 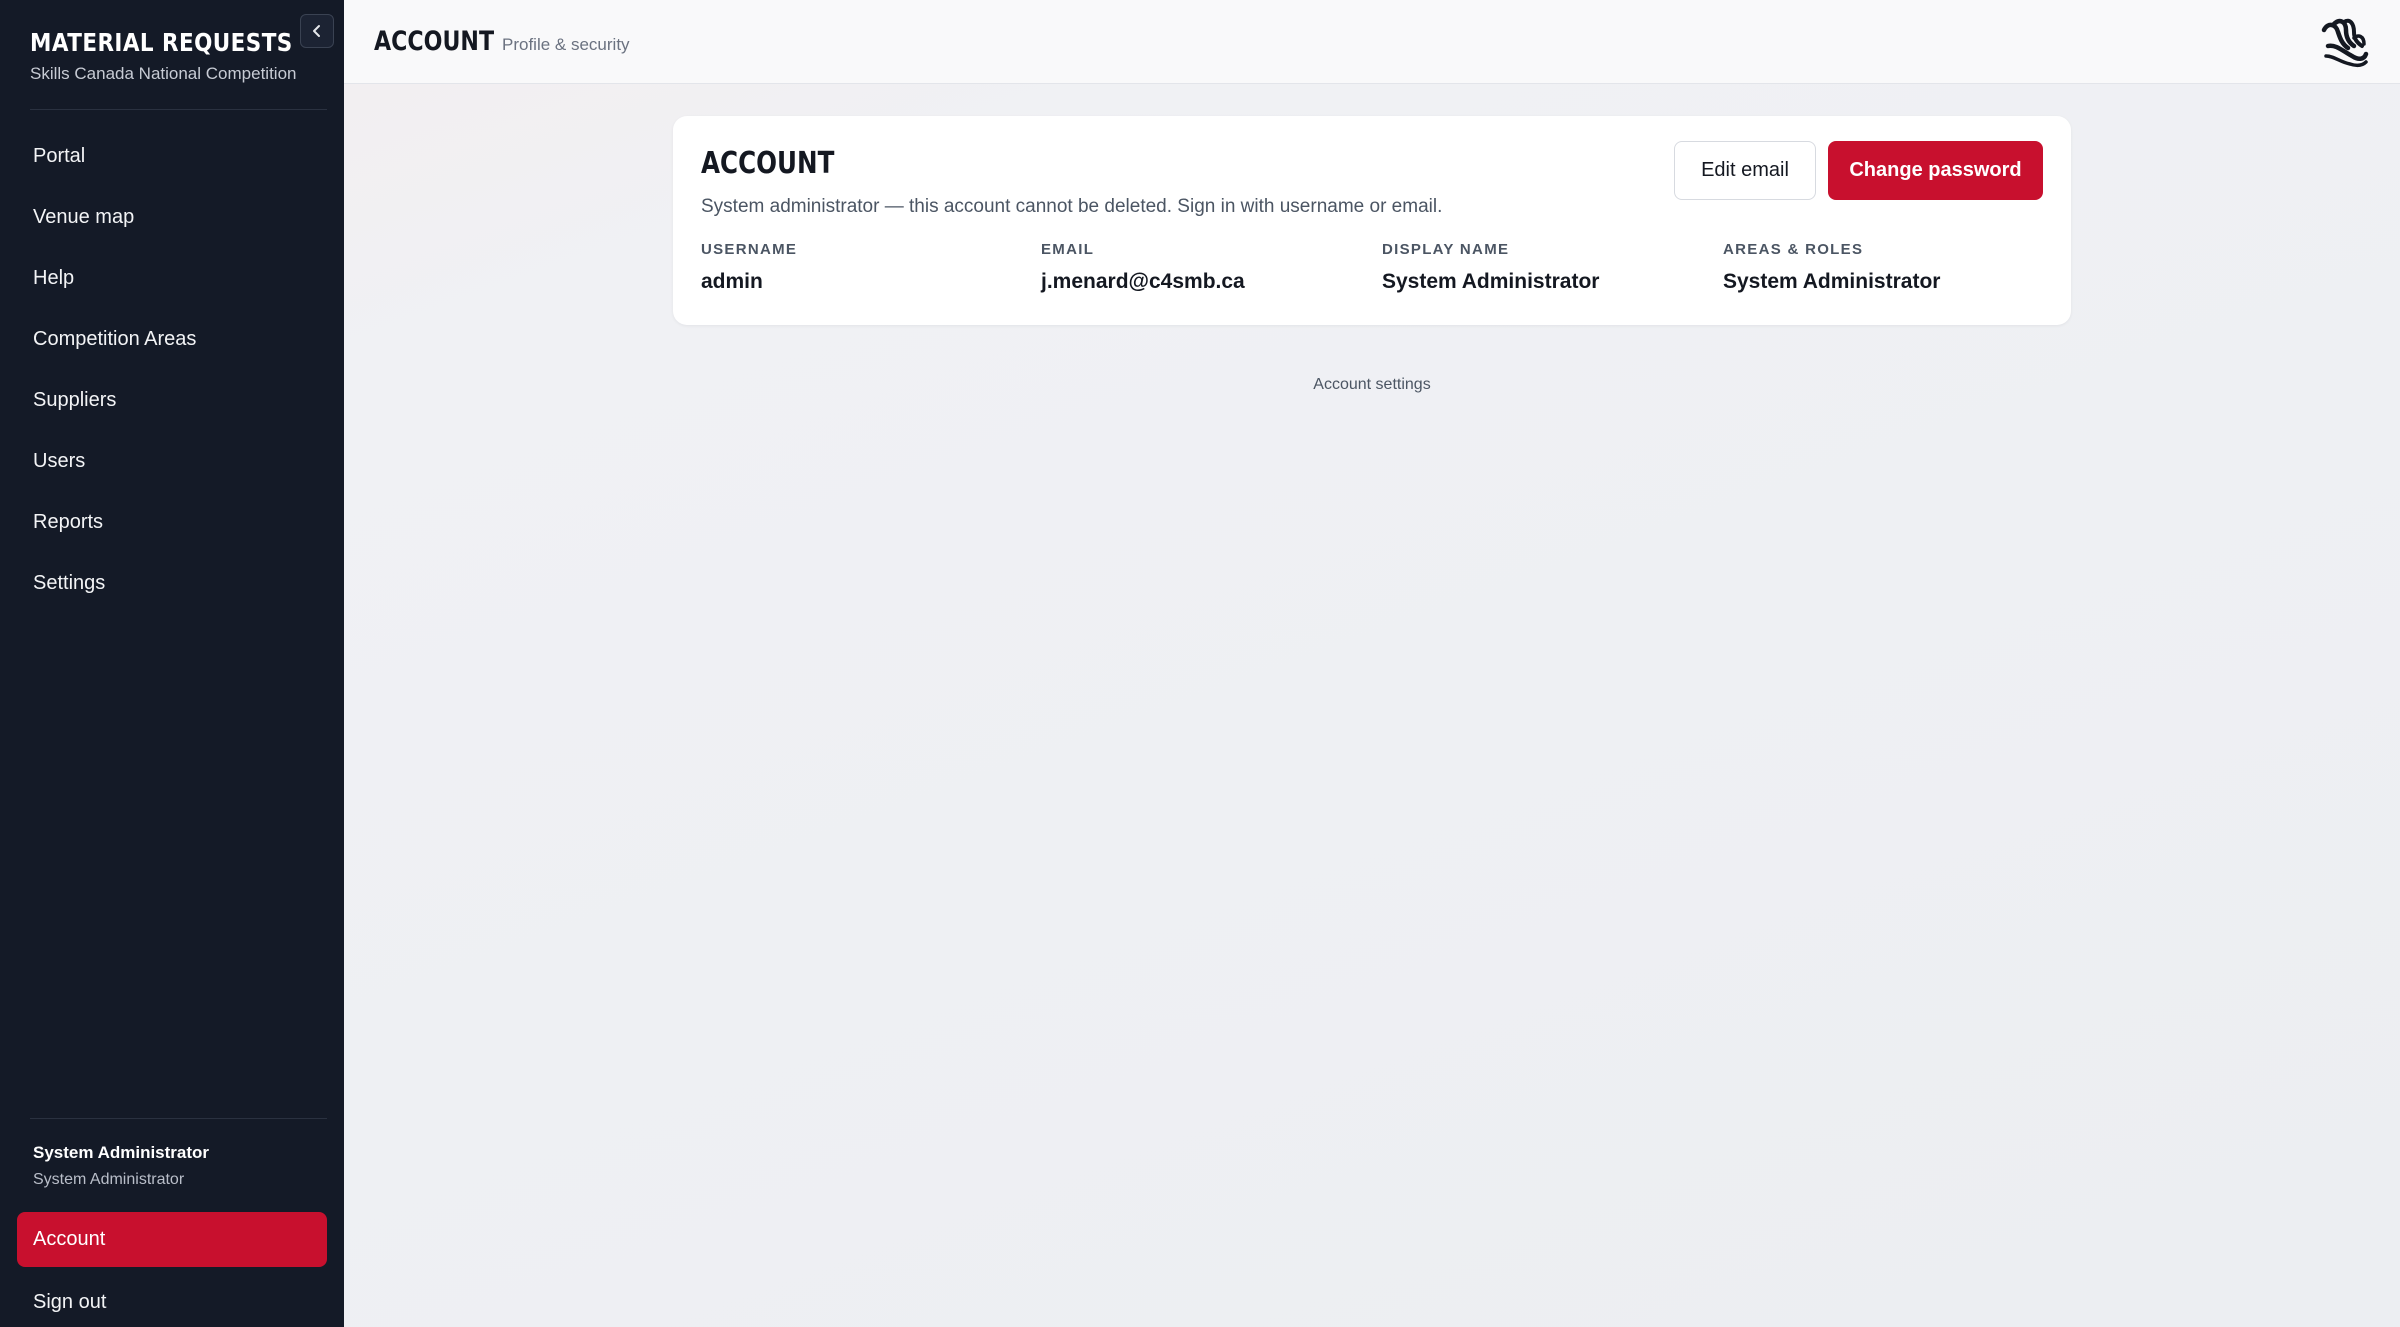 What do you see at coordinates (1372, 384) in the screenshot?
I see `account-settings-note: Account settings` at bounding box center [1372, 384].